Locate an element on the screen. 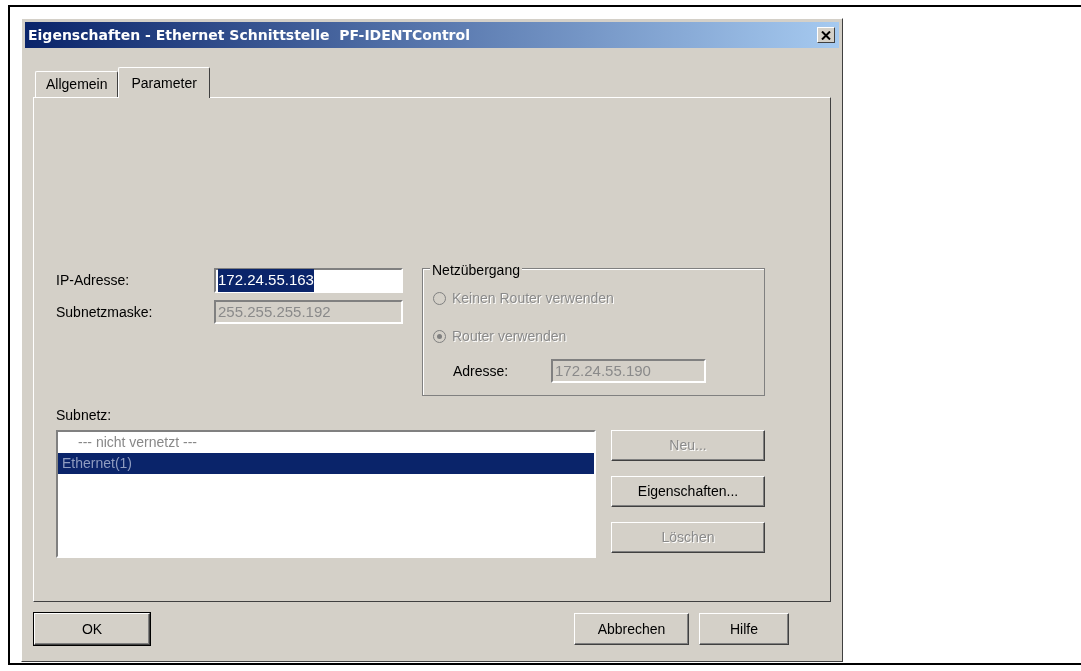 This screenshot has width=1081, height=671. button: Löschen is located at coordinates (688, 537).